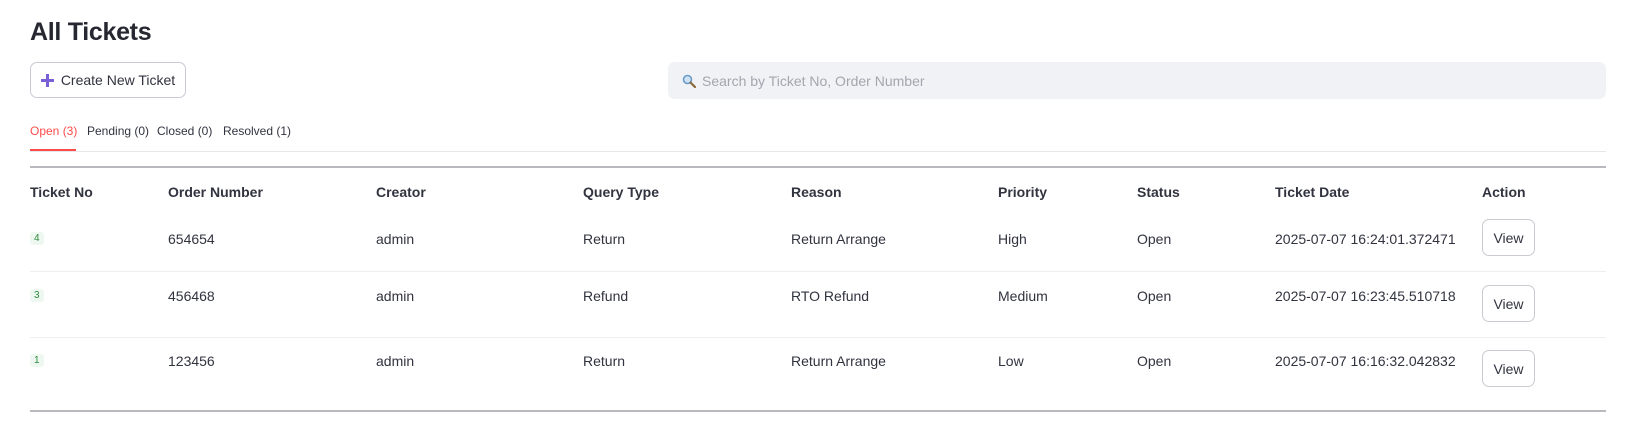 The image size is (1628, 428). What do you see at coordinates (1023, 192) in the screenshot?
I see `column-header-priority: Priority` at bounding box center [1023, 192].